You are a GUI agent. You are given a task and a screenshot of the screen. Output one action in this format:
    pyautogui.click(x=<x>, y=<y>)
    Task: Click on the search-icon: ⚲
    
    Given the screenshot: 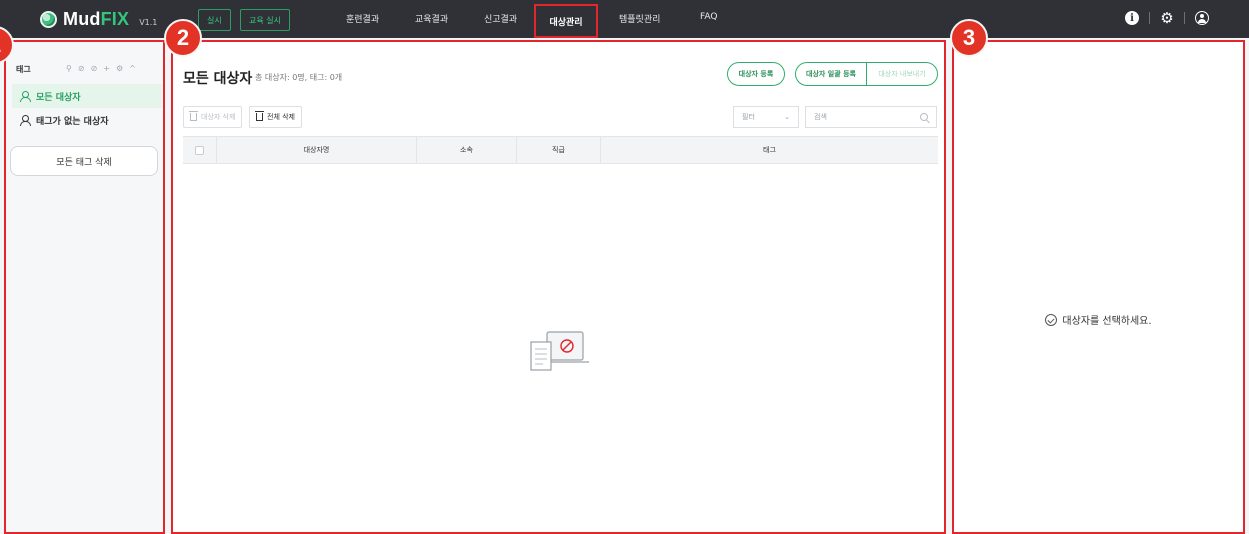 What is the action you would take?
    pyautogui.click(x=69, y=68)
    